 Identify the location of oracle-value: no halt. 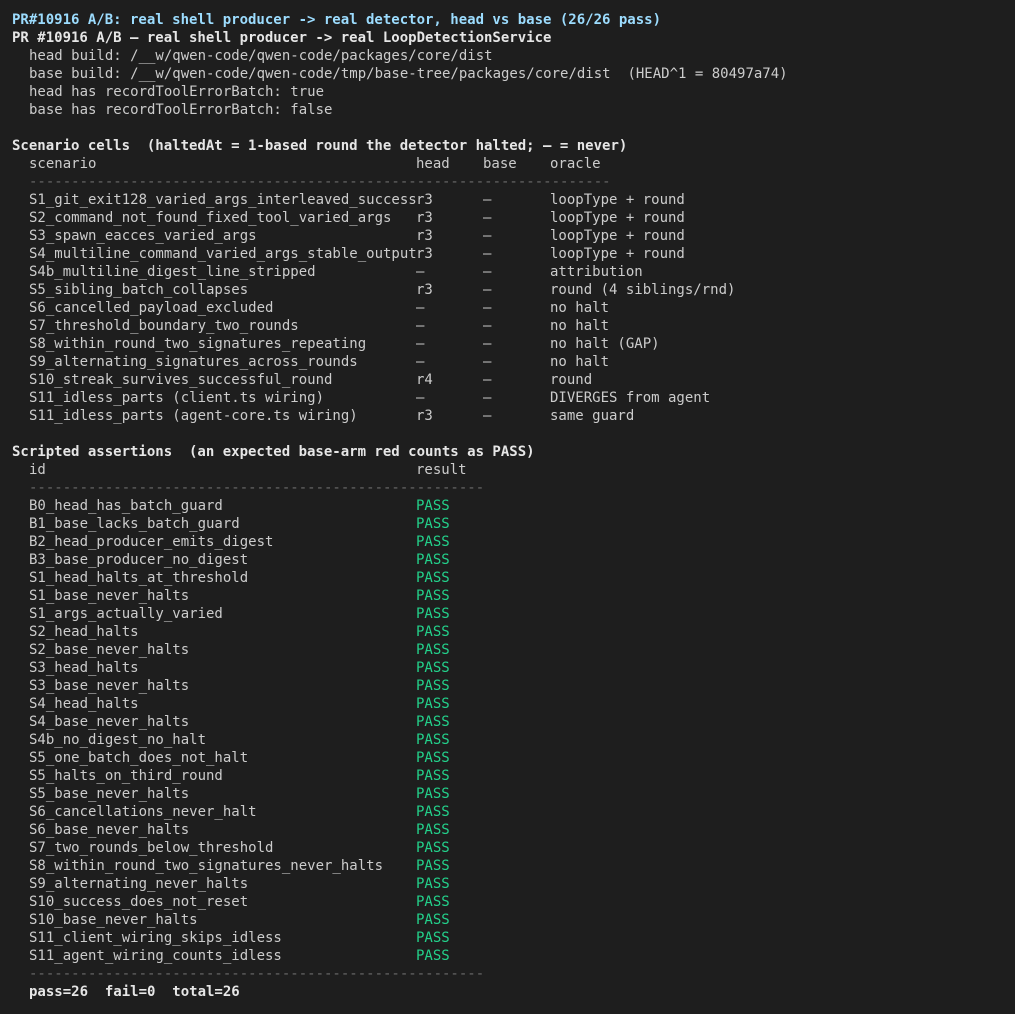
(580, 308).